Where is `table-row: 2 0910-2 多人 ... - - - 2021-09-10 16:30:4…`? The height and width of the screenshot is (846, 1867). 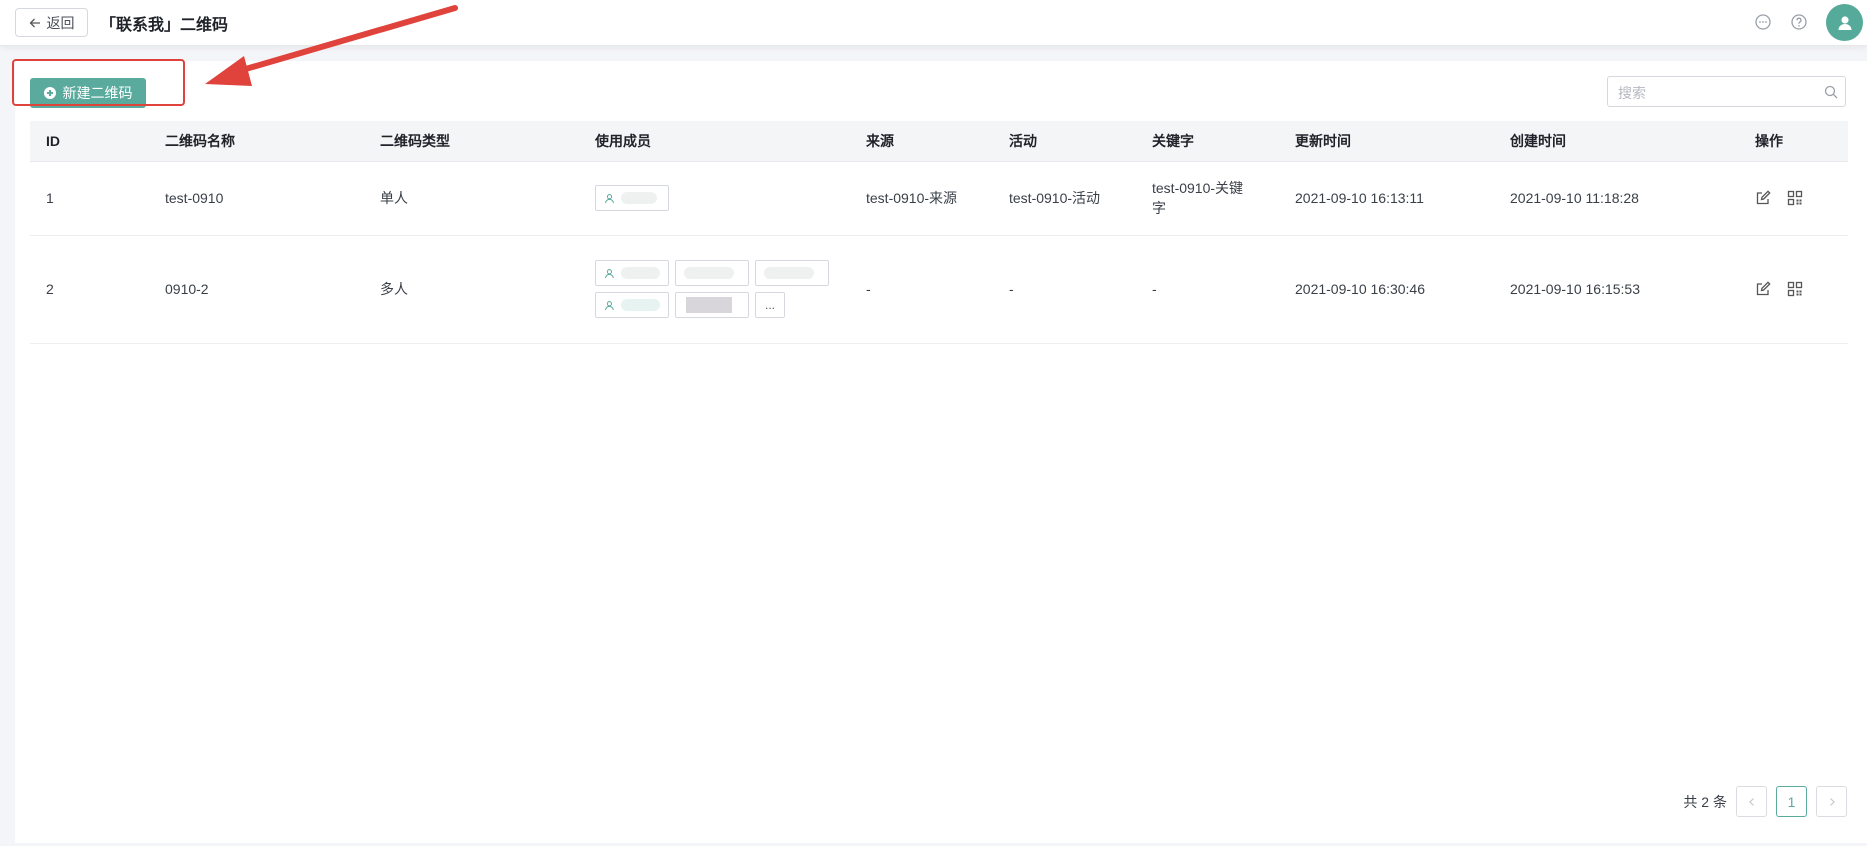 table-row: 2 0910-2 多人 ... - - - 2021-09-10 16:30:4… is located at coordinates (939, 289).